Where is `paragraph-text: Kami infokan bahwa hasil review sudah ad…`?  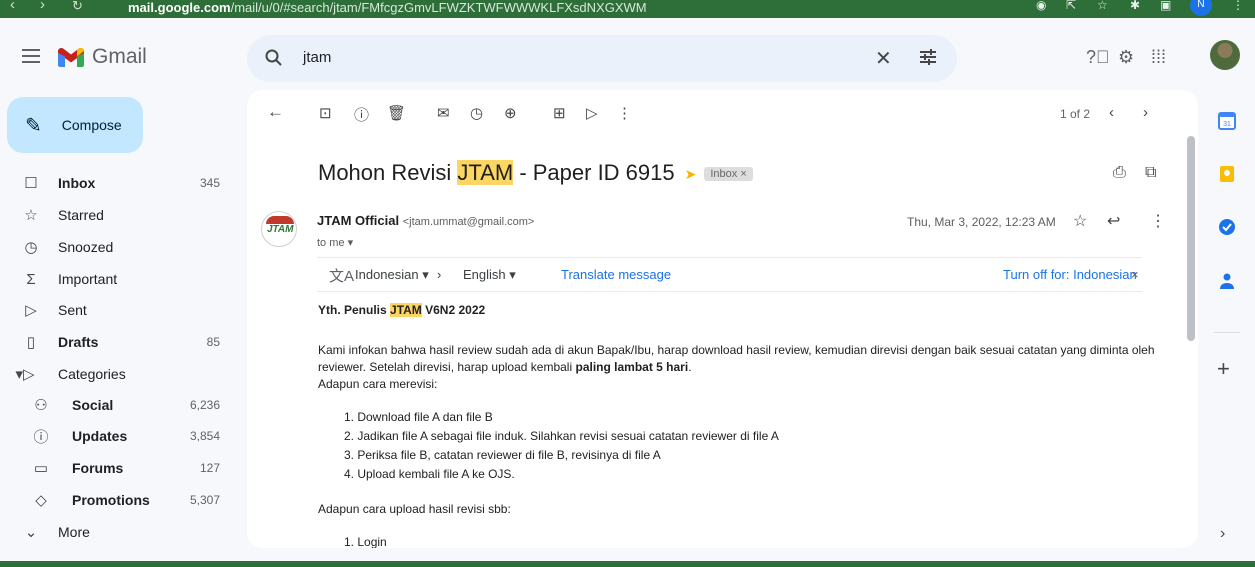 paragraph-text: Kami infokan bahwa hasil review sudah ad… is located at coordinates (736, 358).